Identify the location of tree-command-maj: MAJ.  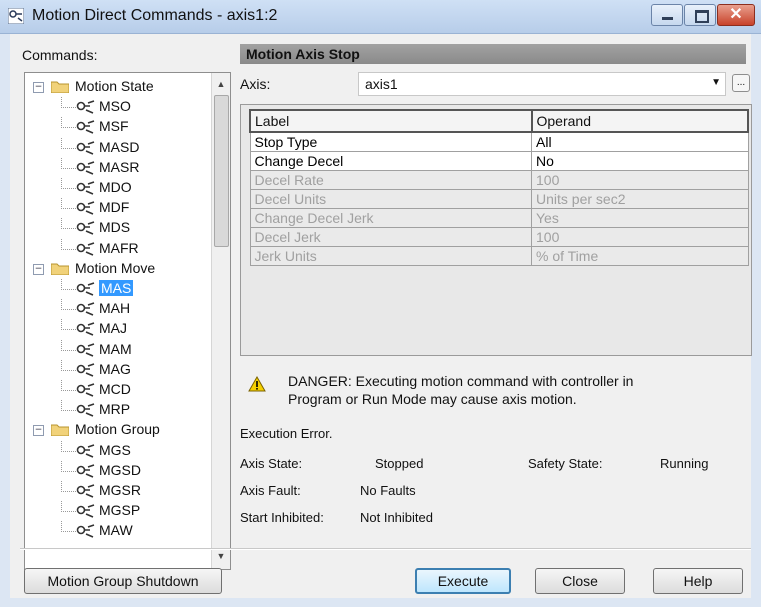
(118, 329).